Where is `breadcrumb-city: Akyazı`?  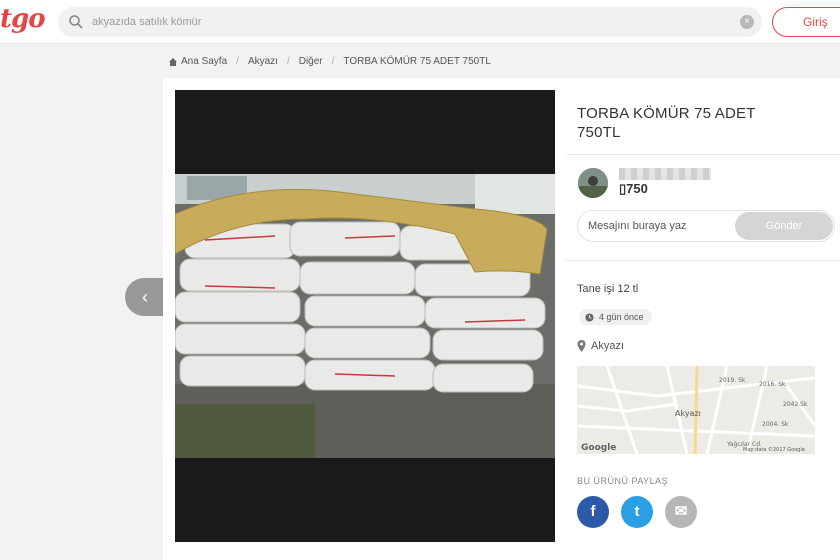 breadcrumb-city: Akyazı is located at coordinates (263, 61).